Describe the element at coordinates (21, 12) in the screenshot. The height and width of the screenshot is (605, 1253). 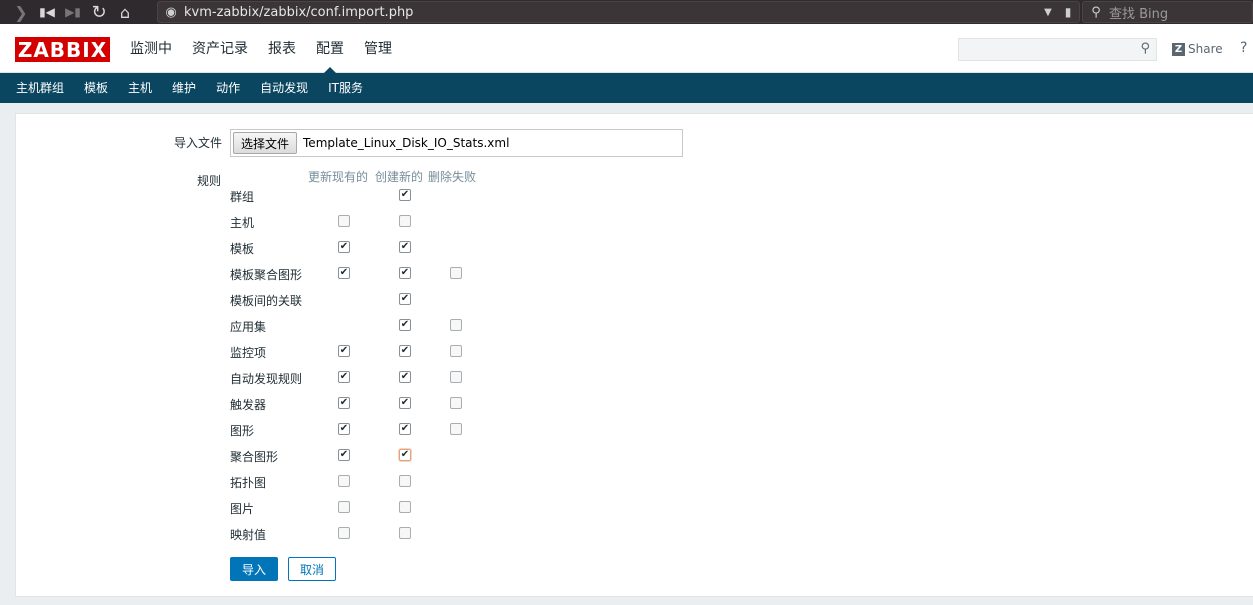
I see `forward-icon: ❯` at that location.